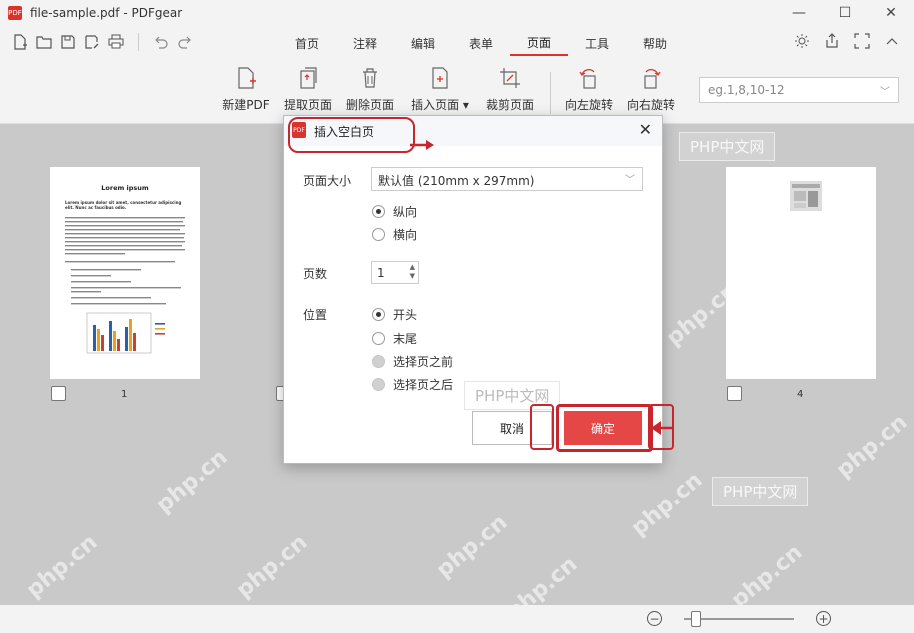  What do you see at coordinates (370, 78) in the screenshot?
I see `trash-icon` at bounding box center [370, 78].